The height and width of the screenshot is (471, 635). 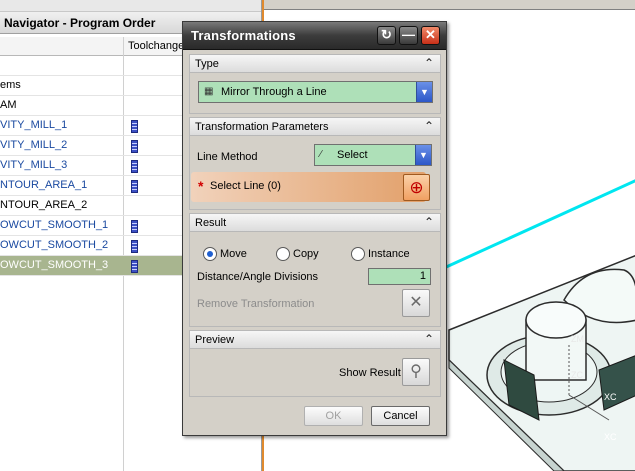 I want to click on divisions-input: 1, so click(x=399, y=276).